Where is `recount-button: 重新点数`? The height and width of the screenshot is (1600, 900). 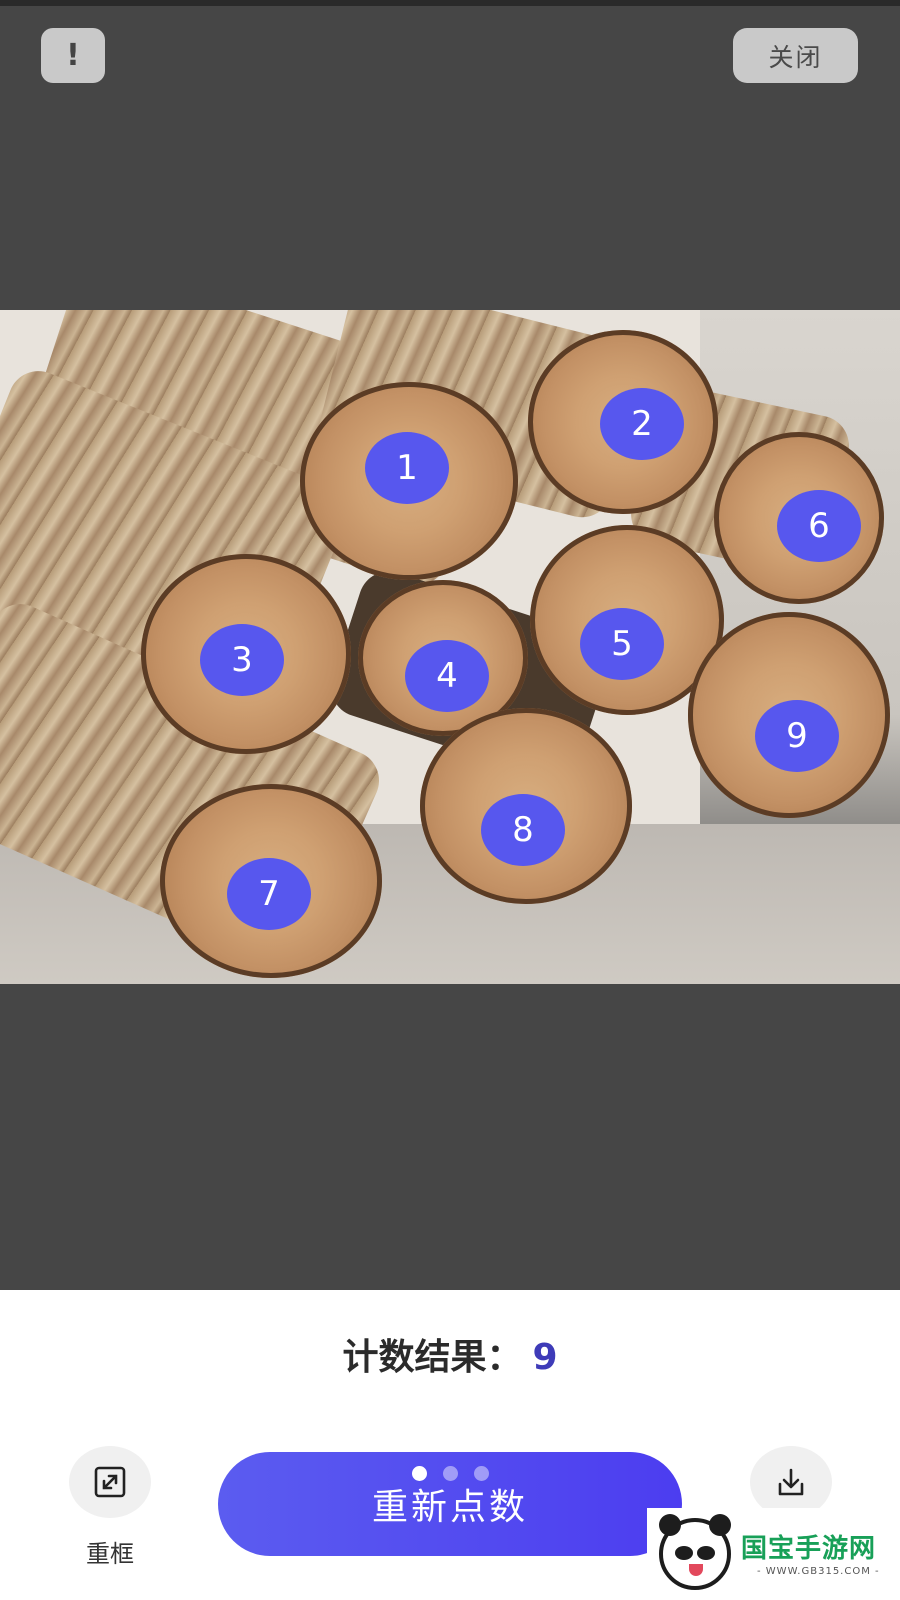
recount-button: 重新点数 is located at coordinates (450, 1504).